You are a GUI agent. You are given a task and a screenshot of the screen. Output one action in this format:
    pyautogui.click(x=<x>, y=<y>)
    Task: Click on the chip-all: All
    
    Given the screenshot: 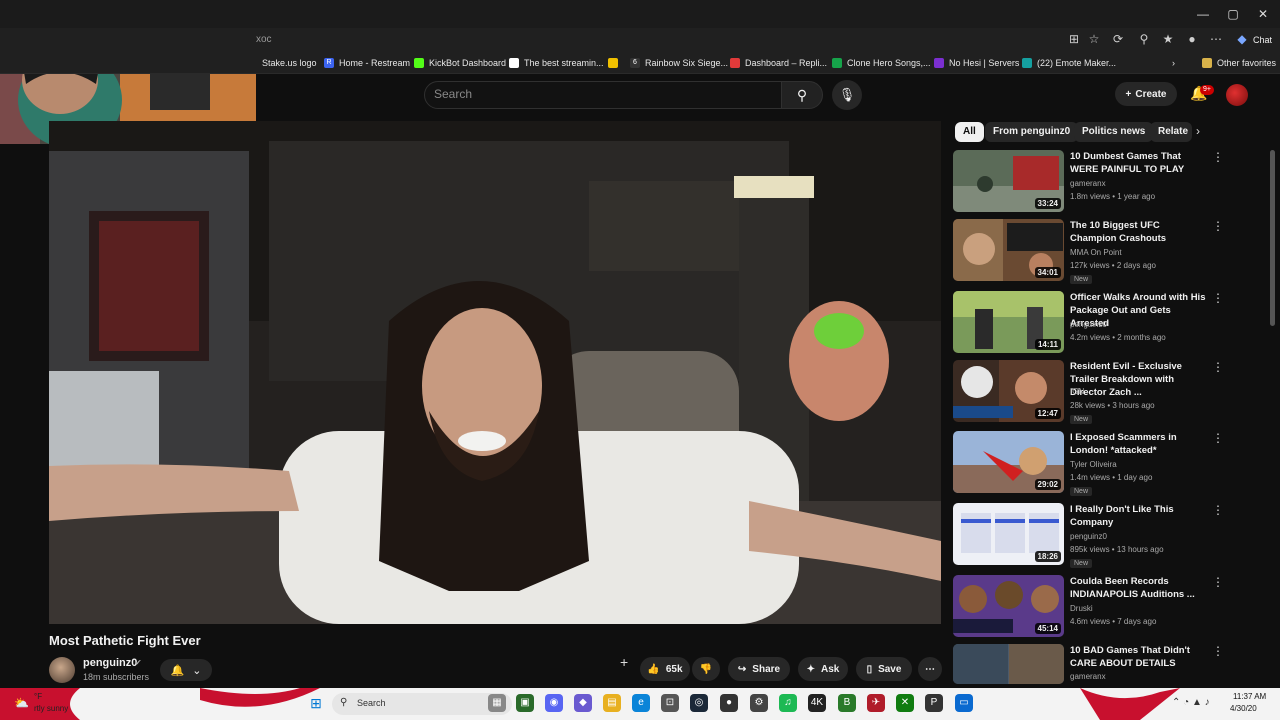 What is the action you would take?
    pyautogui.click(x=969, y=132)
    